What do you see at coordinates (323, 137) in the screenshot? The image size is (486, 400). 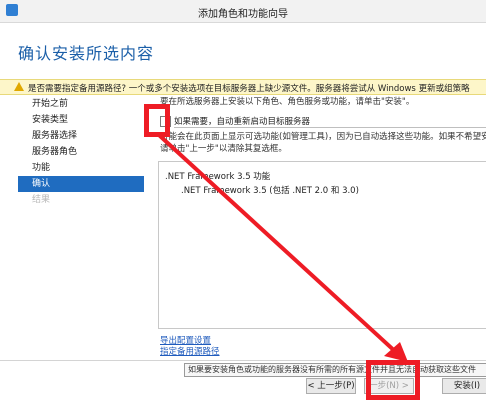 I see `info-line-1: 可能会在此页面上显示可选功能(如管理工具)，因为已自动选择这些功能。如果不希望安` at bounding box center [323, 137].